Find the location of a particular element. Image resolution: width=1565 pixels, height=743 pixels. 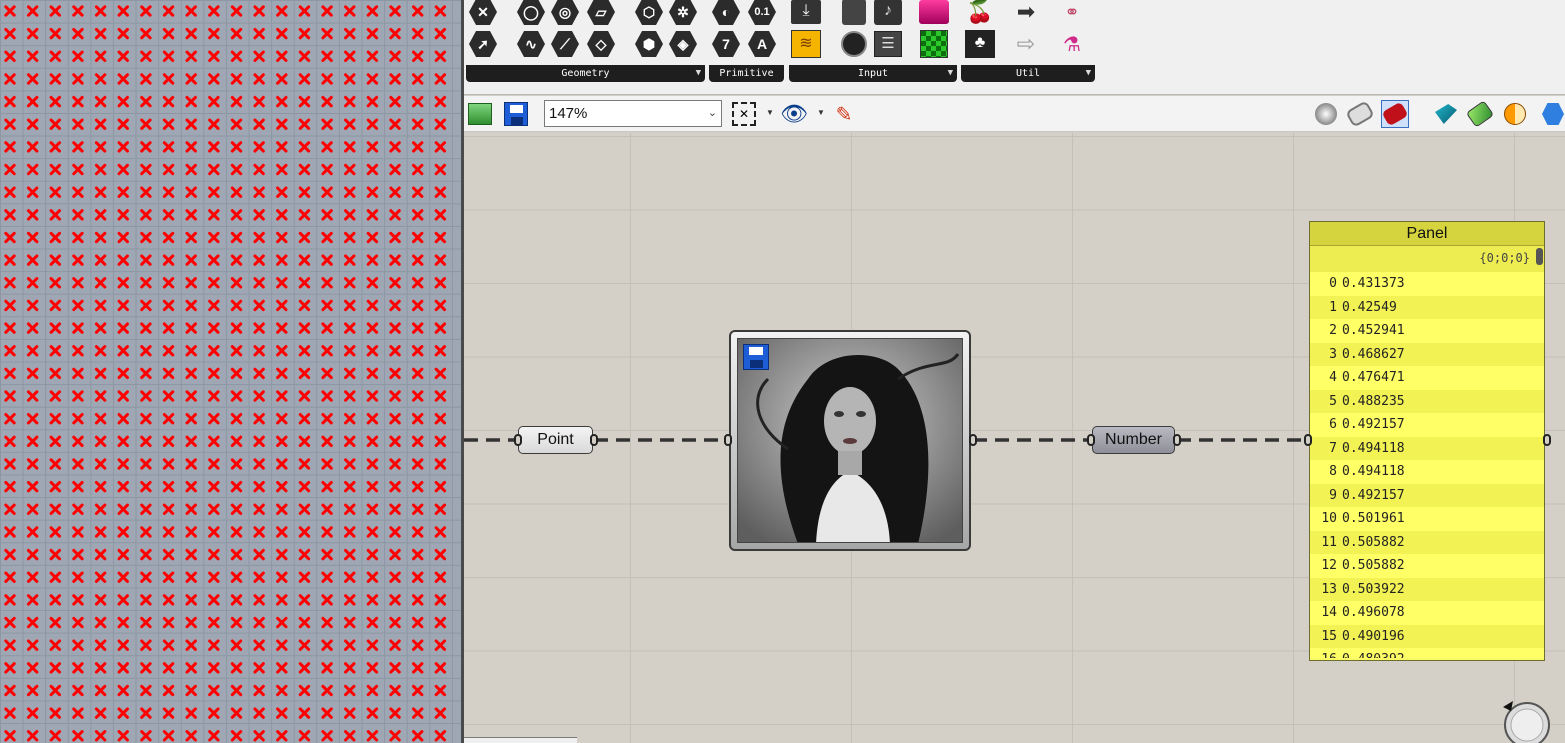

cherry-icon: 🍒 is located at coordinates (980, 13).